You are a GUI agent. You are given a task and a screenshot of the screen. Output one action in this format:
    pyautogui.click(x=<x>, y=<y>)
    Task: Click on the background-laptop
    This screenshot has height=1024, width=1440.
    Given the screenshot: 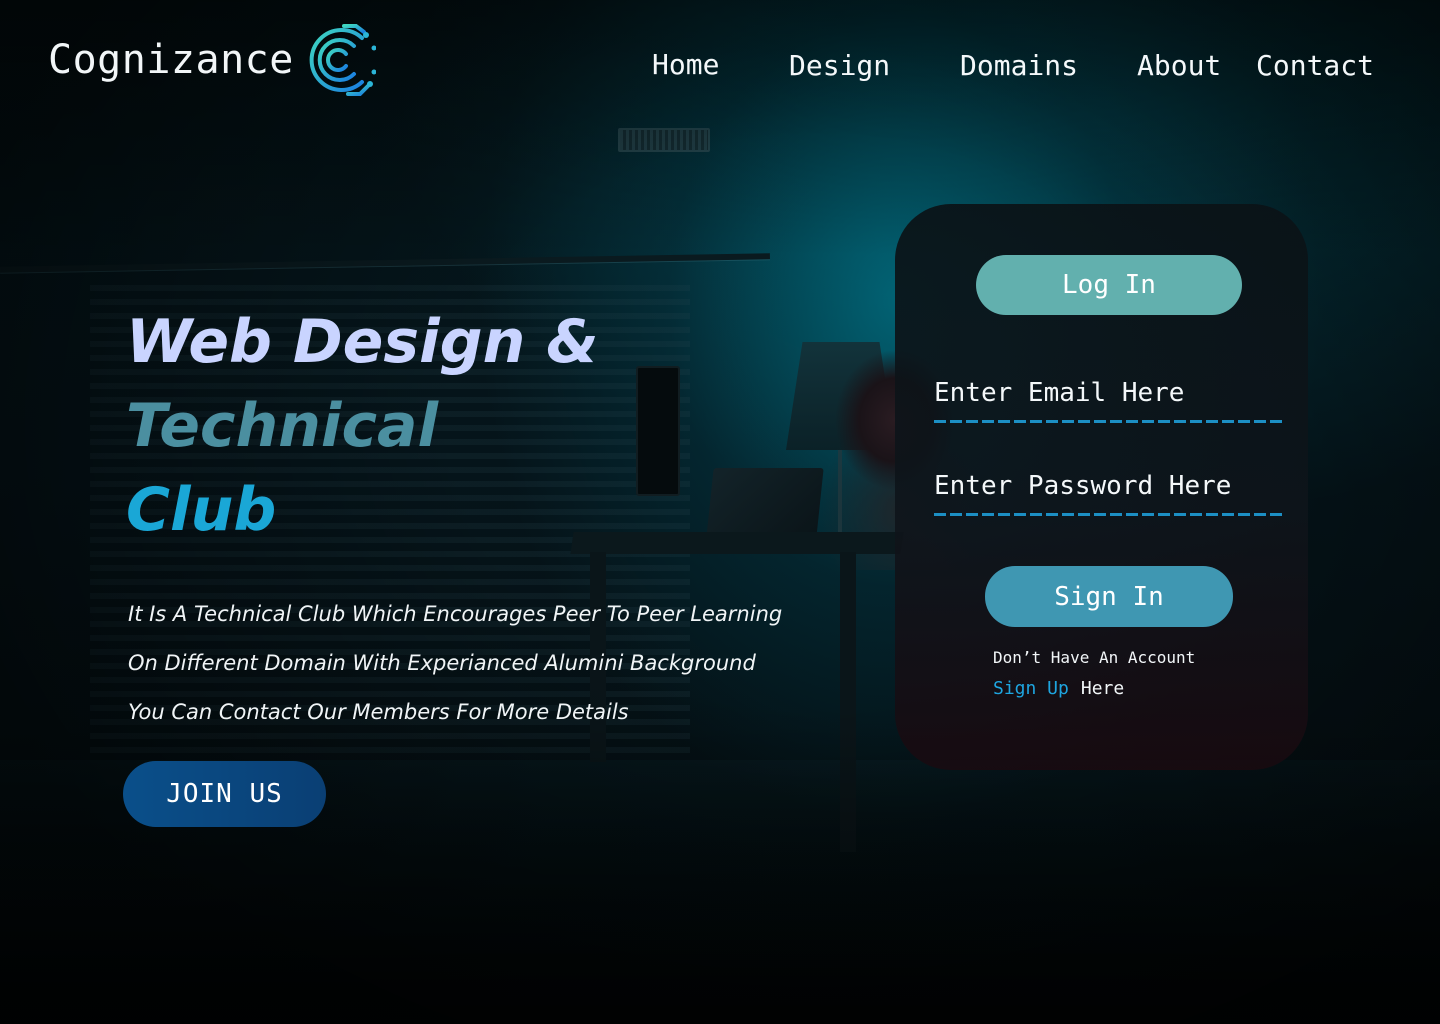 What is the action you would take?
    pyautogui.click(x=765, y=503)
    